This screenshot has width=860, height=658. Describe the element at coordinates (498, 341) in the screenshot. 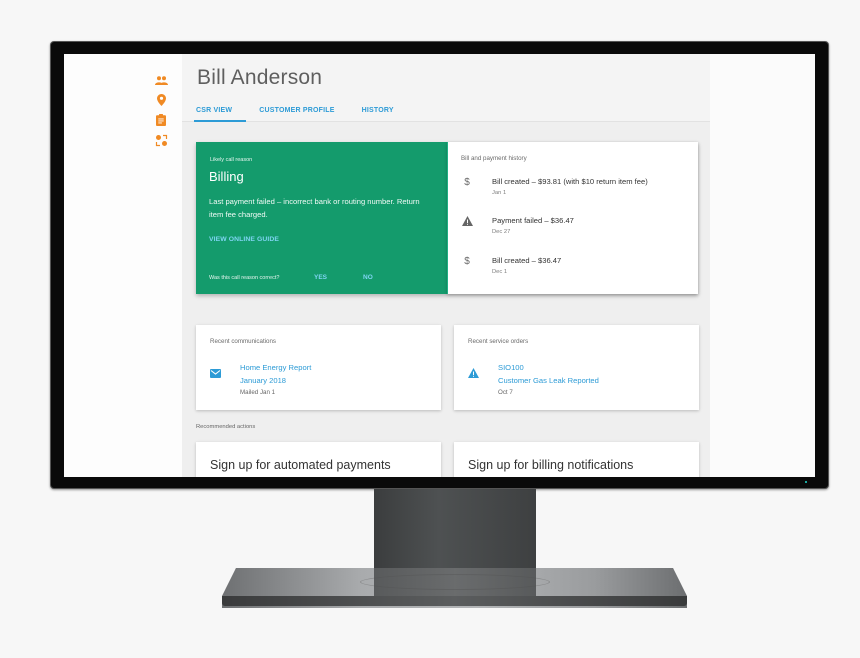

I see `recent-service-orders-label: Recent service orders` at that location.